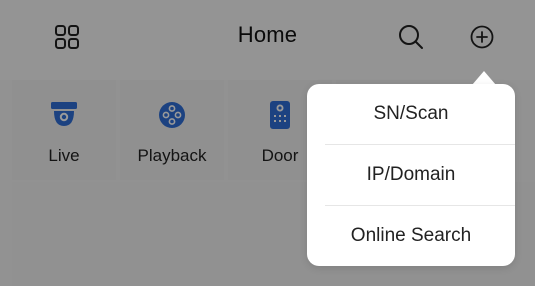 The width and height of the screenshot is (535, 286). I want to click on popover-arrow, so click(484, 78).